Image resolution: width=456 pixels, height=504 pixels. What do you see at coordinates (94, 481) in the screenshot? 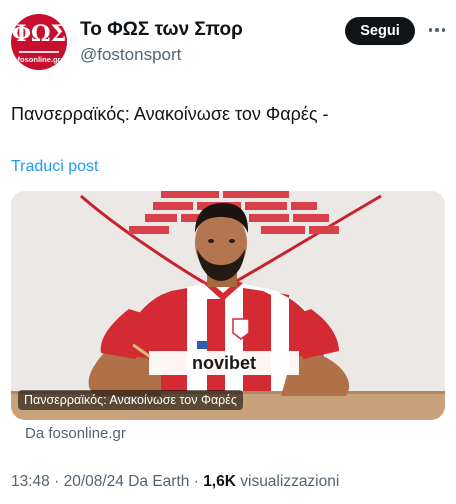
I see `tweet-date: 20/08/24` at bounding box center [94, 481].